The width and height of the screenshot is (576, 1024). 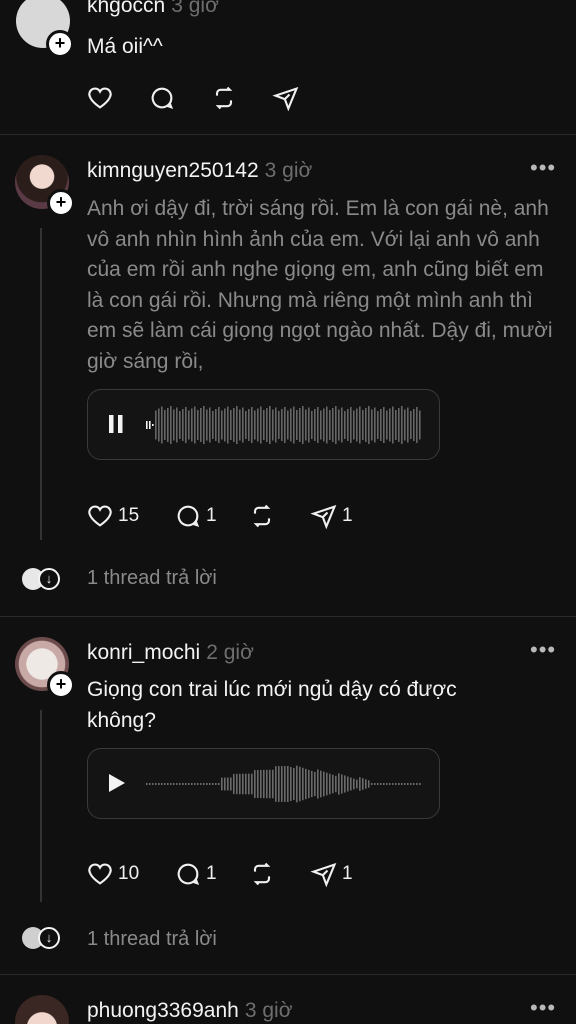 I want to click on like-button: 10, so click(x=112, y=874).